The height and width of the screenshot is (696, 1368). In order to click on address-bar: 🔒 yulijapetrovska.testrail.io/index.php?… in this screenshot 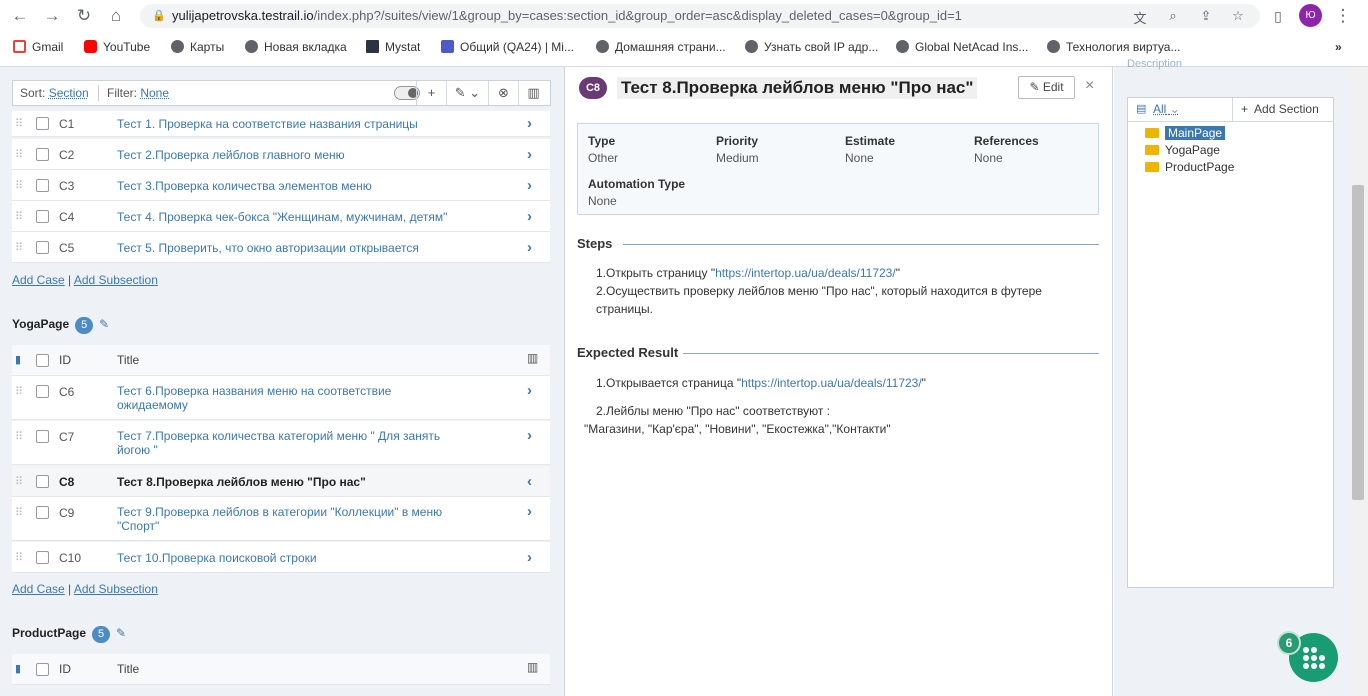, I will do `click(700, 16)`.